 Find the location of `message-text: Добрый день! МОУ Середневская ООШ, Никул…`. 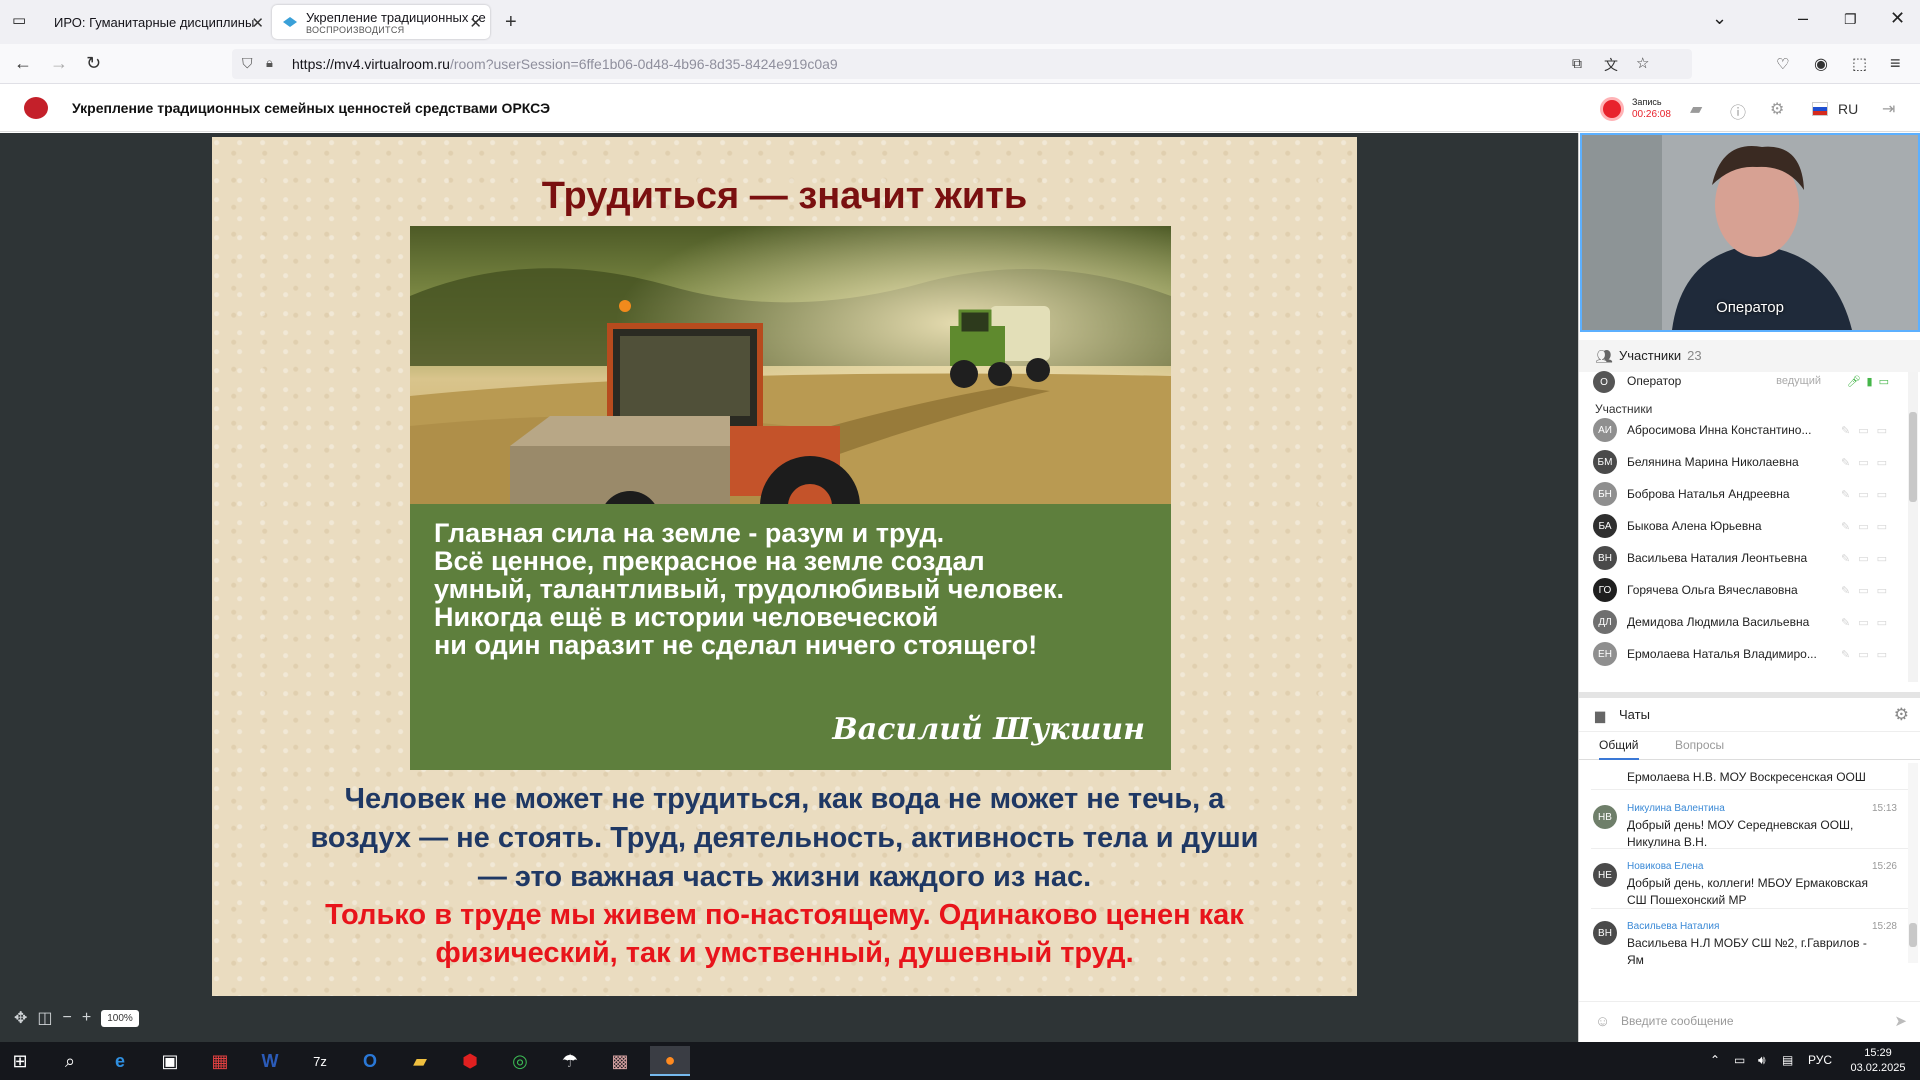

message-text: Добрый день! МОУ Середневская ООШ, Никул… is located at coordinates (1740, 833).